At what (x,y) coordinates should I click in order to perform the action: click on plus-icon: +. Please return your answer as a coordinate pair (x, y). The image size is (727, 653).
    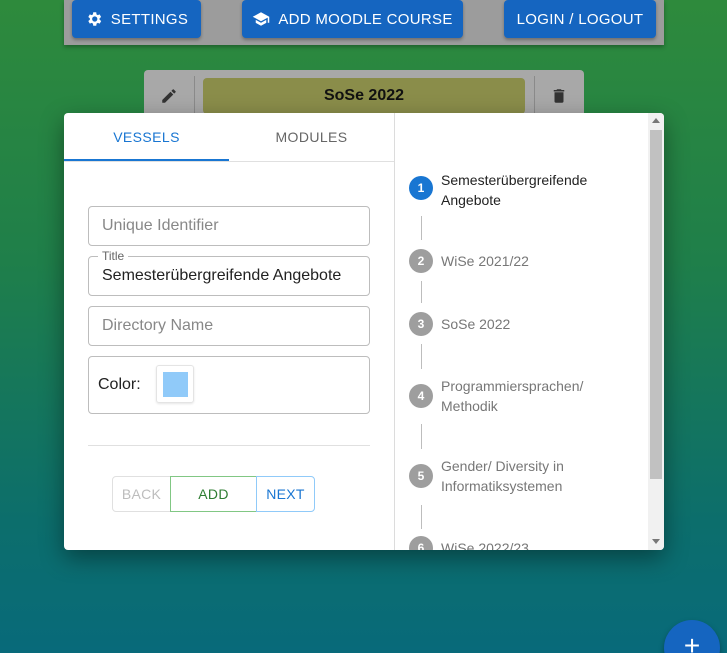
    Looking at the image, I should click on (692, 641).